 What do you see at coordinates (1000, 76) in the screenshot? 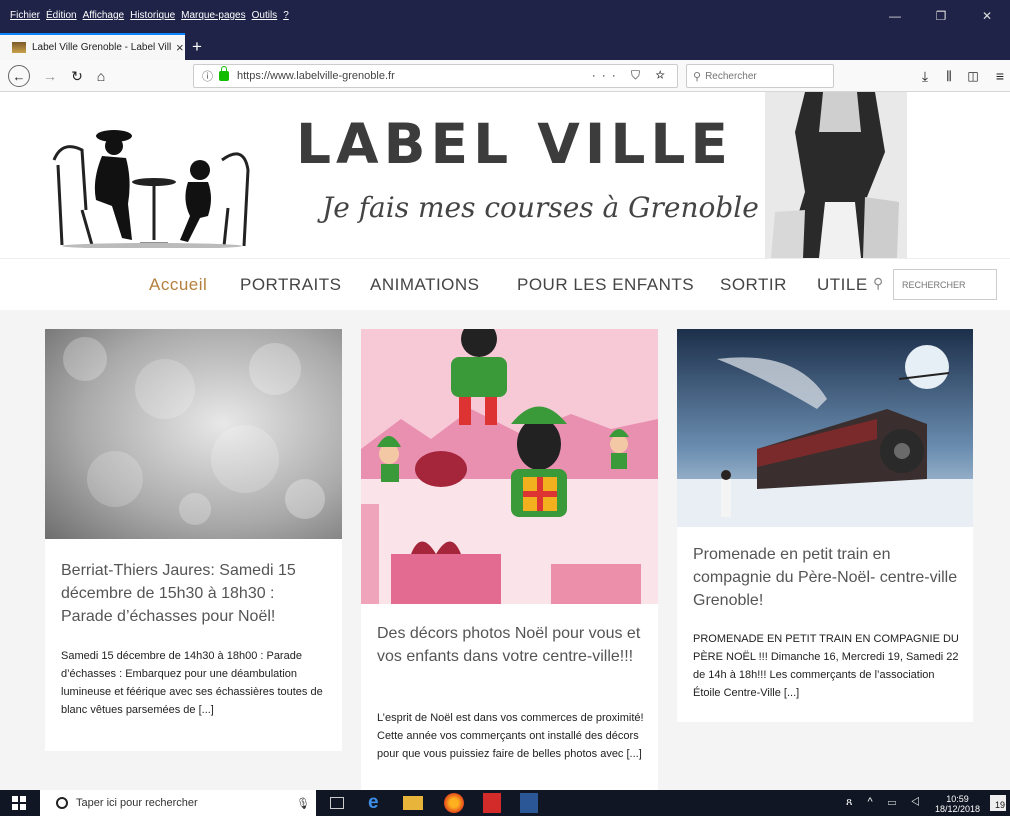
I see `hamburger-menu-icon: ≡` at bounding box center [1000, 76].